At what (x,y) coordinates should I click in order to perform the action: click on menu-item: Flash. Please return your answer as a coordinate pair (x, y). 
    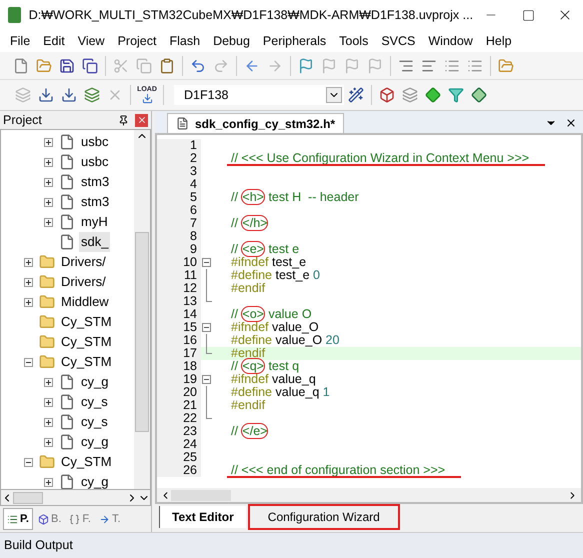
    Looking at the image, I should click on (184, 41).